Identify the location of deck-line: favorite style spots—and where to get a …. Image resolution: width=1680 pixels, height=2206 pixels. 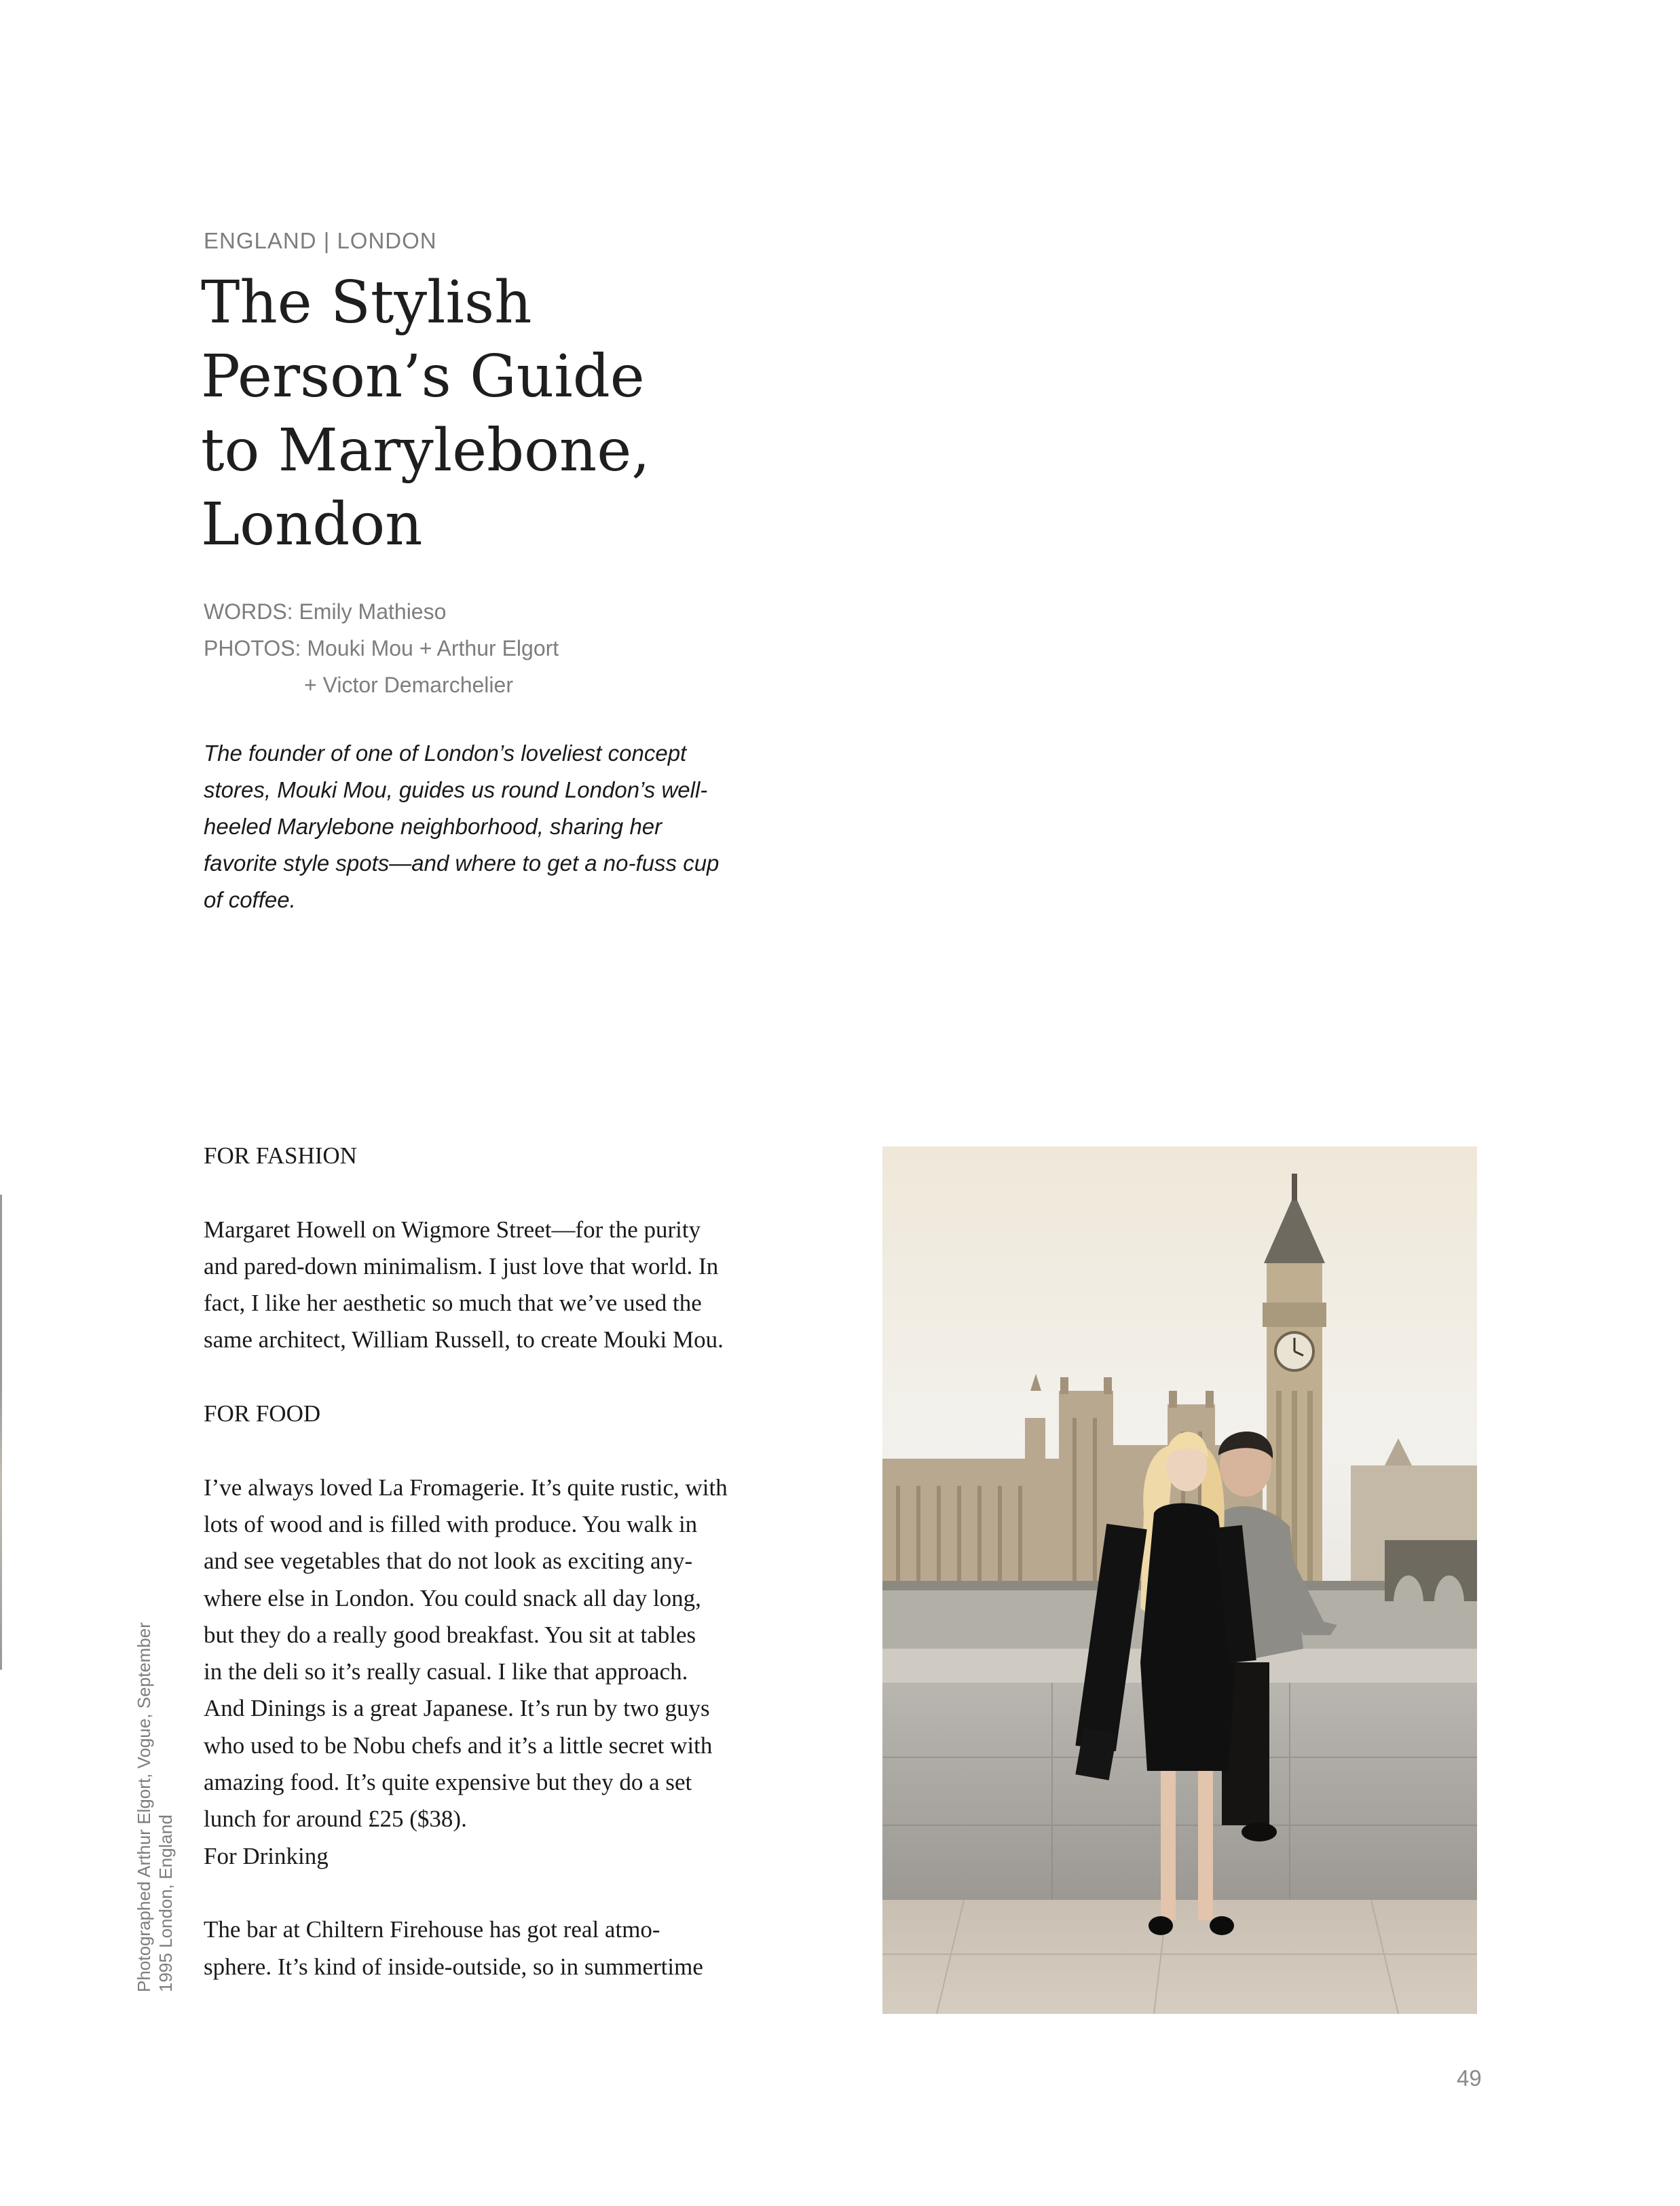
(462, 863).